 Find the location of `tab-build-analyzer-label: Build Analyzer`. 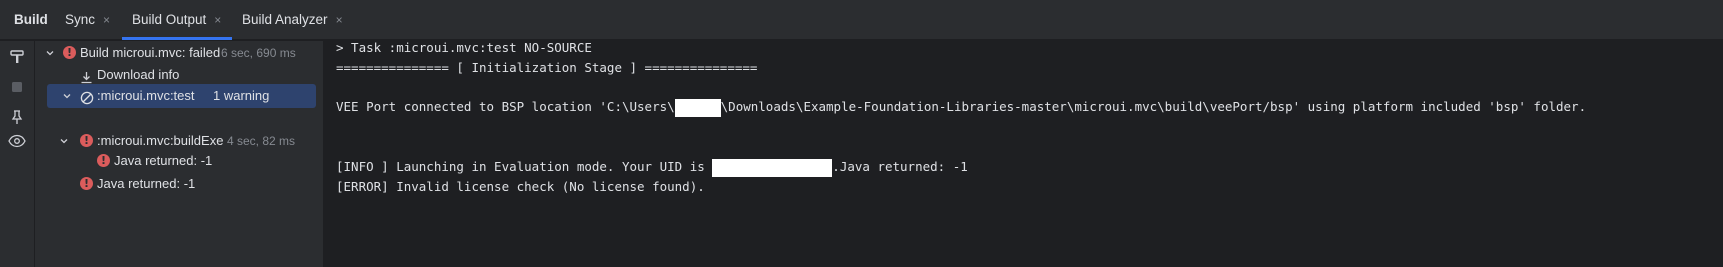

tab-build-analyzer-label: Build Analyzer is located at coordinates (285, 19).